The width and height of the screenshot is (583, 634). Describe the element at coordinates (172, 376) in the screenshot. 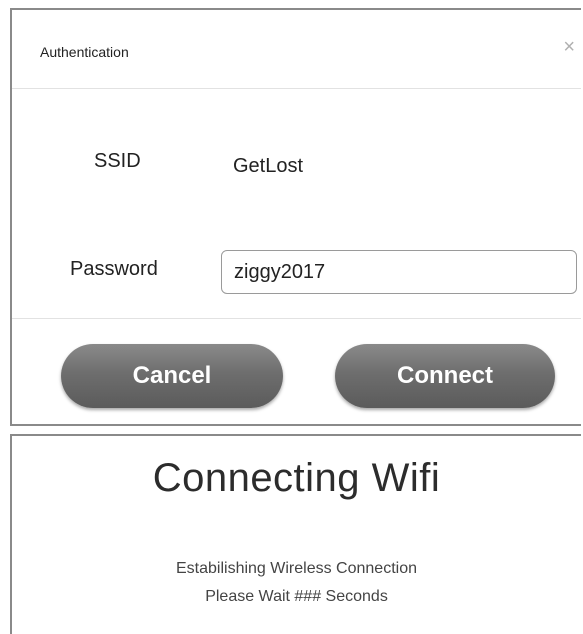

I see `cancel-button: Cancel` at that location.